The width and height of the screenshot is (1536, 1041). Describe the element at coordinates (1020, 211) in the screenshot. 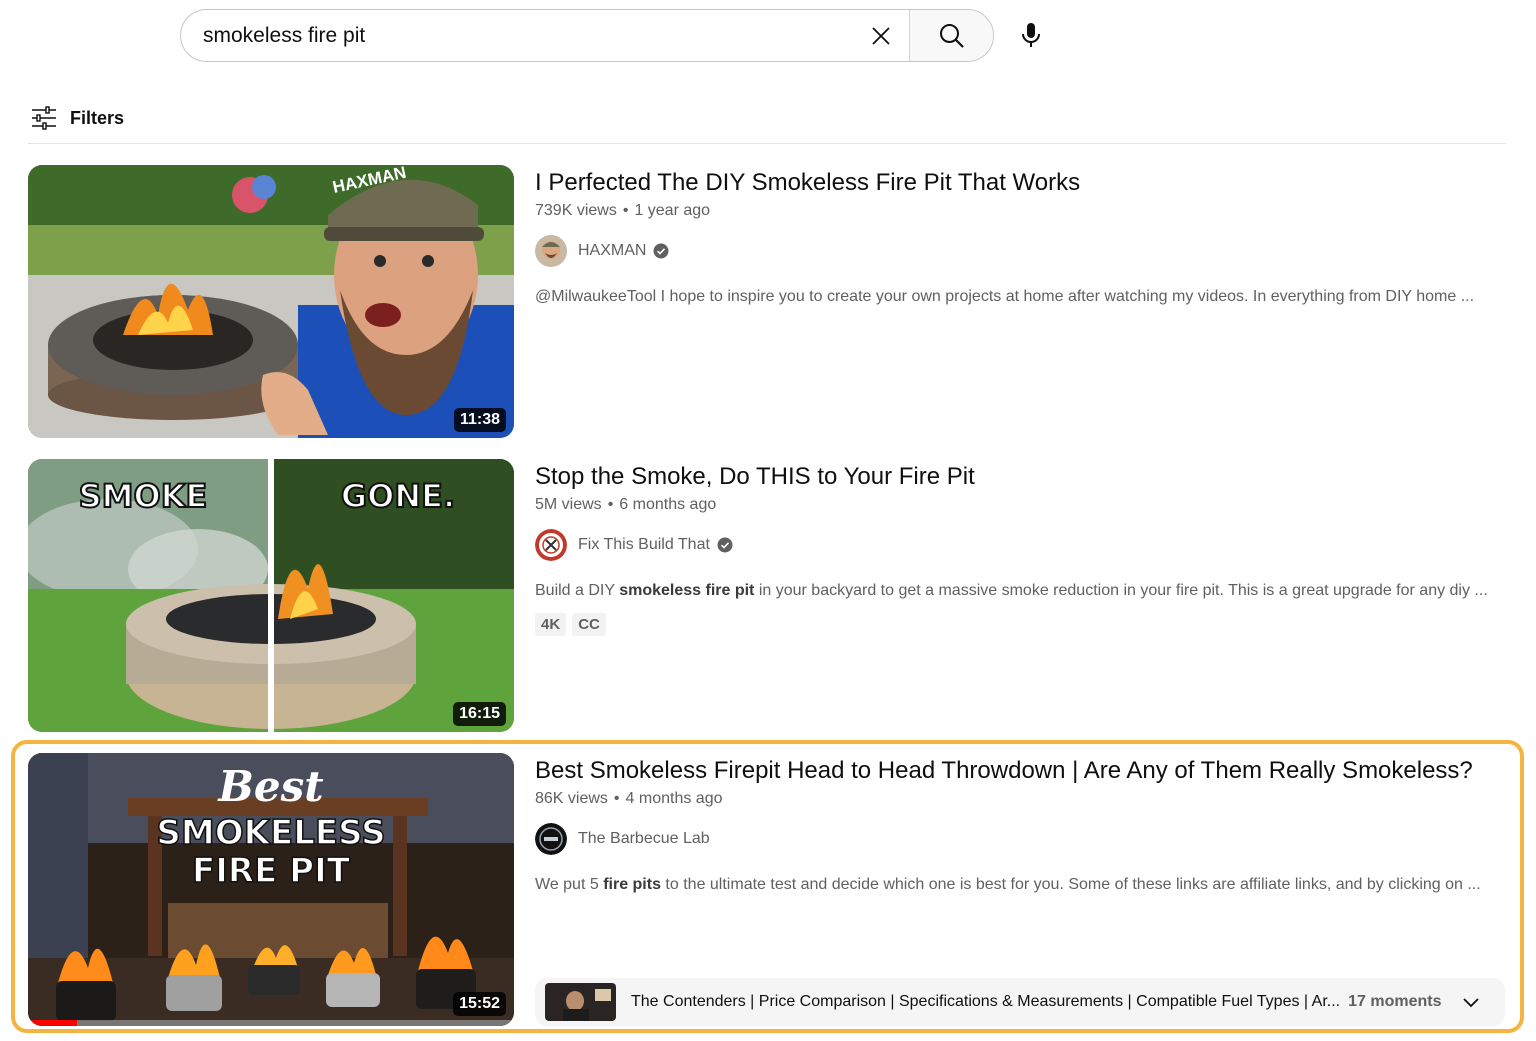

I see `video-meta: 739K views • 1 year ago` at that location.